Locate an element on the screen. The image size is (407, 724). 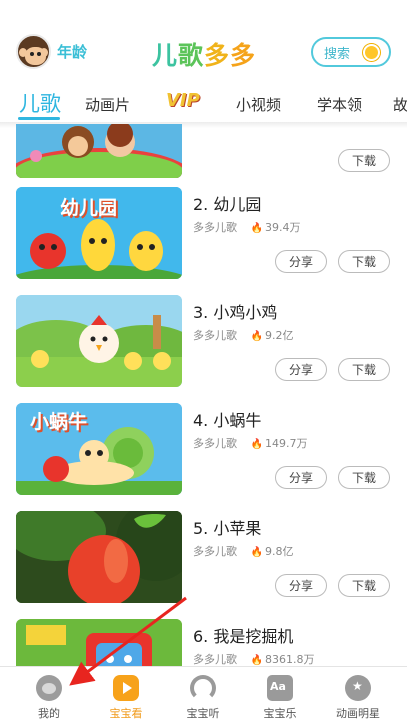
monkey-icon is located at coordinates (49, 688).